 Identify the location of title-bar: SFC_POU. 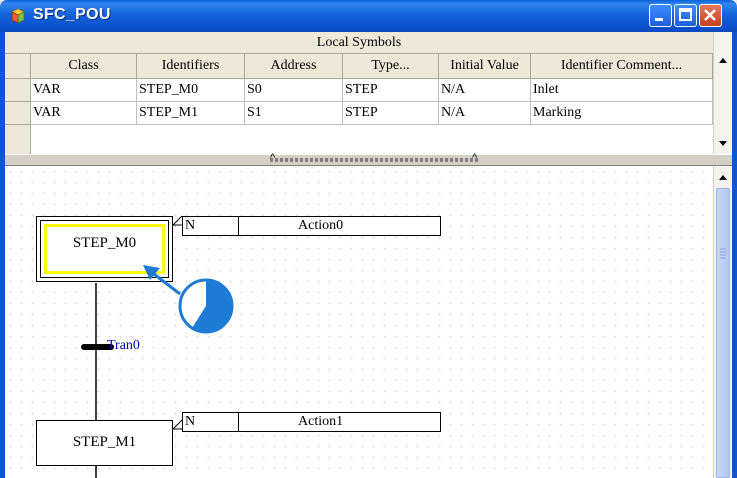
(368, 16).